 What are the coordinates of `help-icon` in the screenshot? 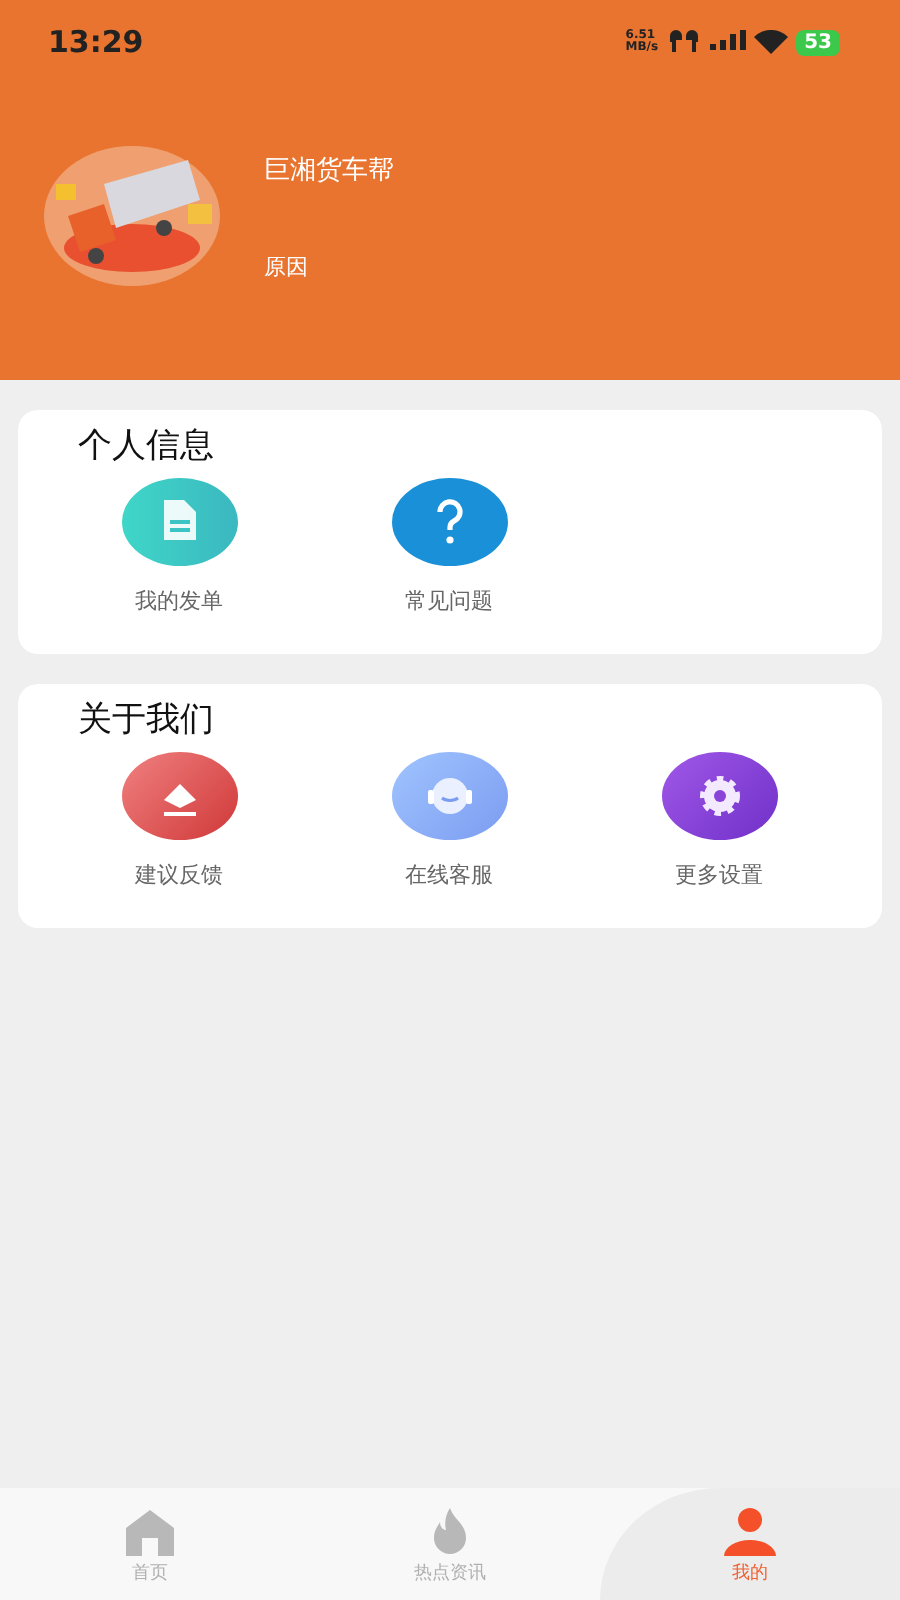 It's located at (449, 522).